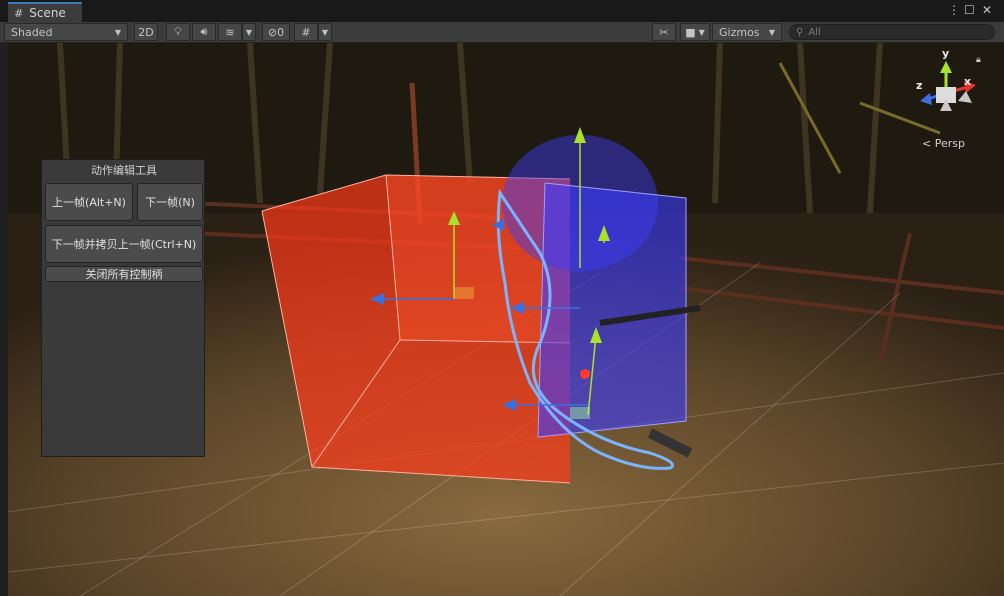 The height and width of the screenshot is (596, 1004). I want to click on close-handles-button: 关闭所有控制柄, so click(124, 274).